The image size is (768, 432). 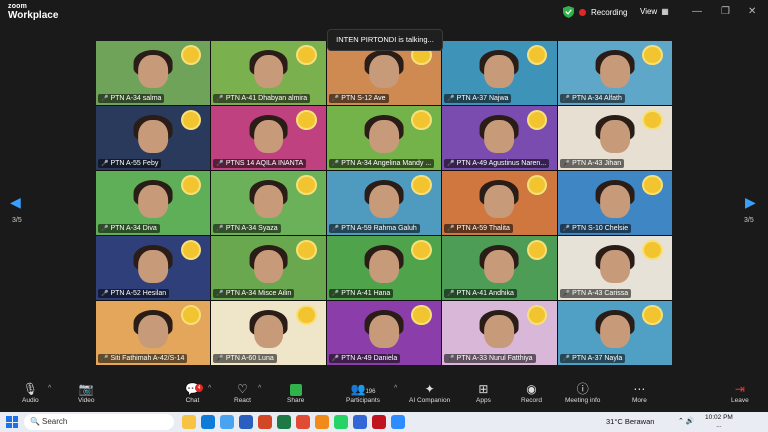 What do you see at coordinates (30, 393) in the screenshot?
I see `audio-button: 🎙 Audio` at bounding box center [30, 393].